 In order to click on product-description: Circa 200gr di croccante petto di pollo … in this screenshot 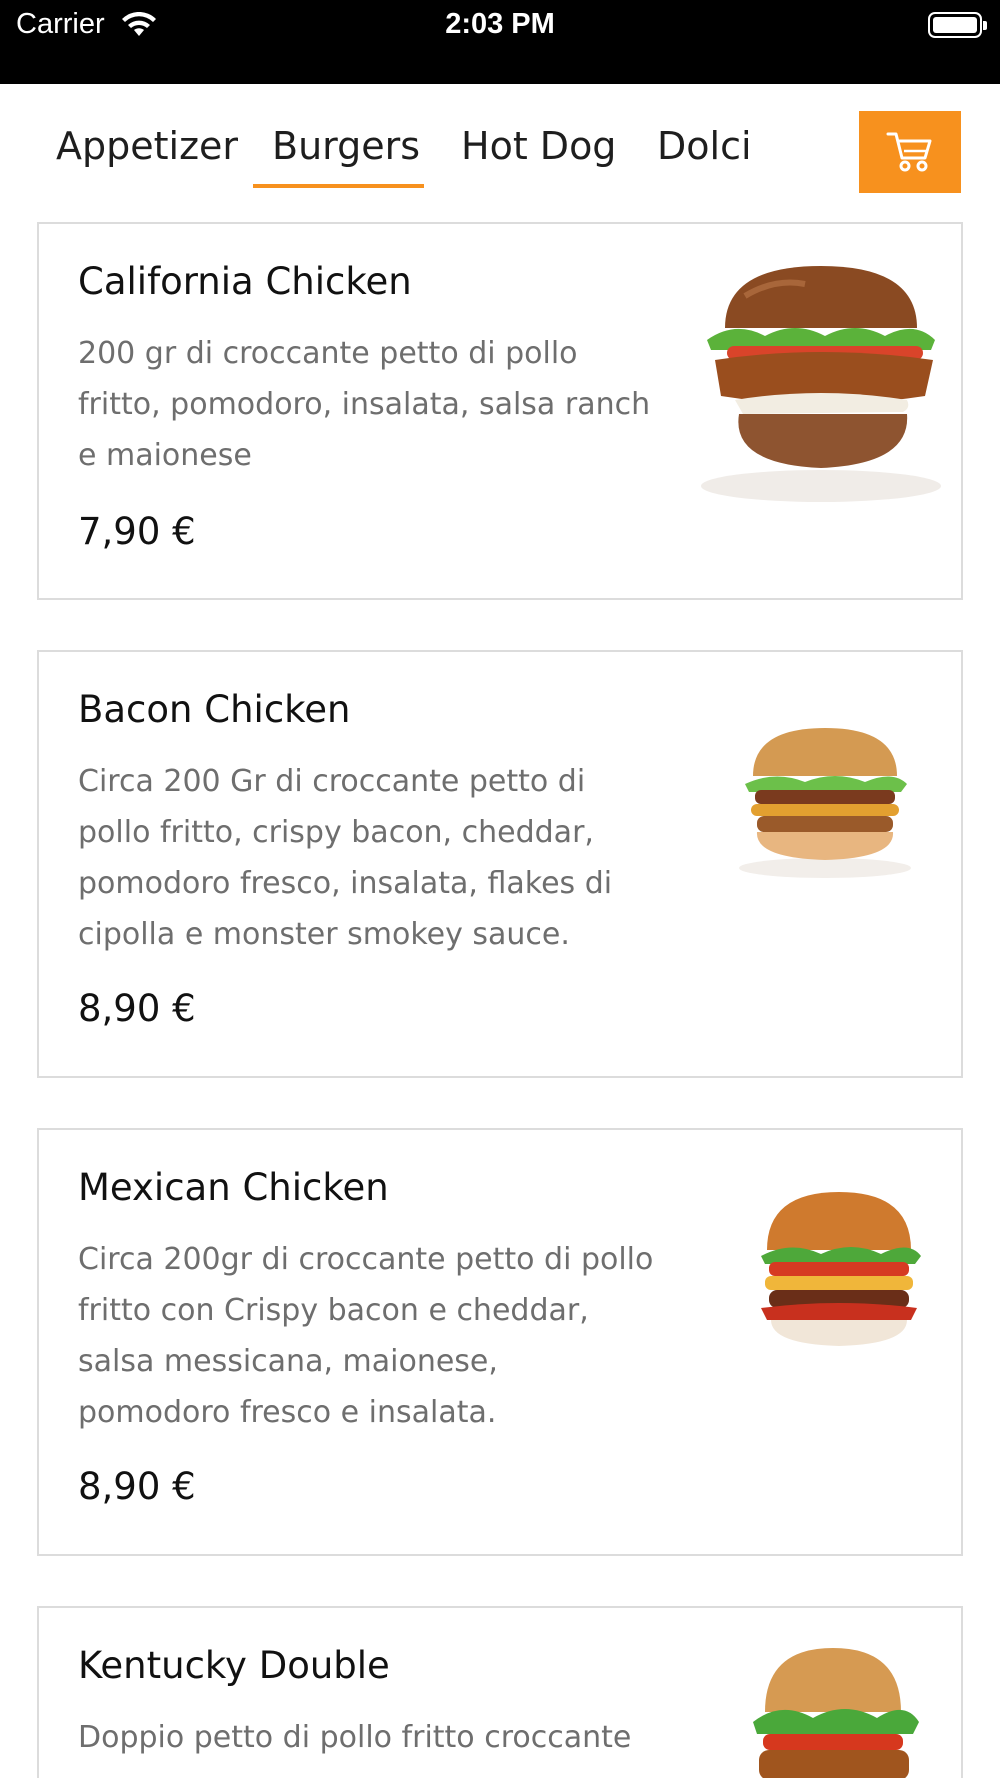, I will do `click(366, 1336)`.